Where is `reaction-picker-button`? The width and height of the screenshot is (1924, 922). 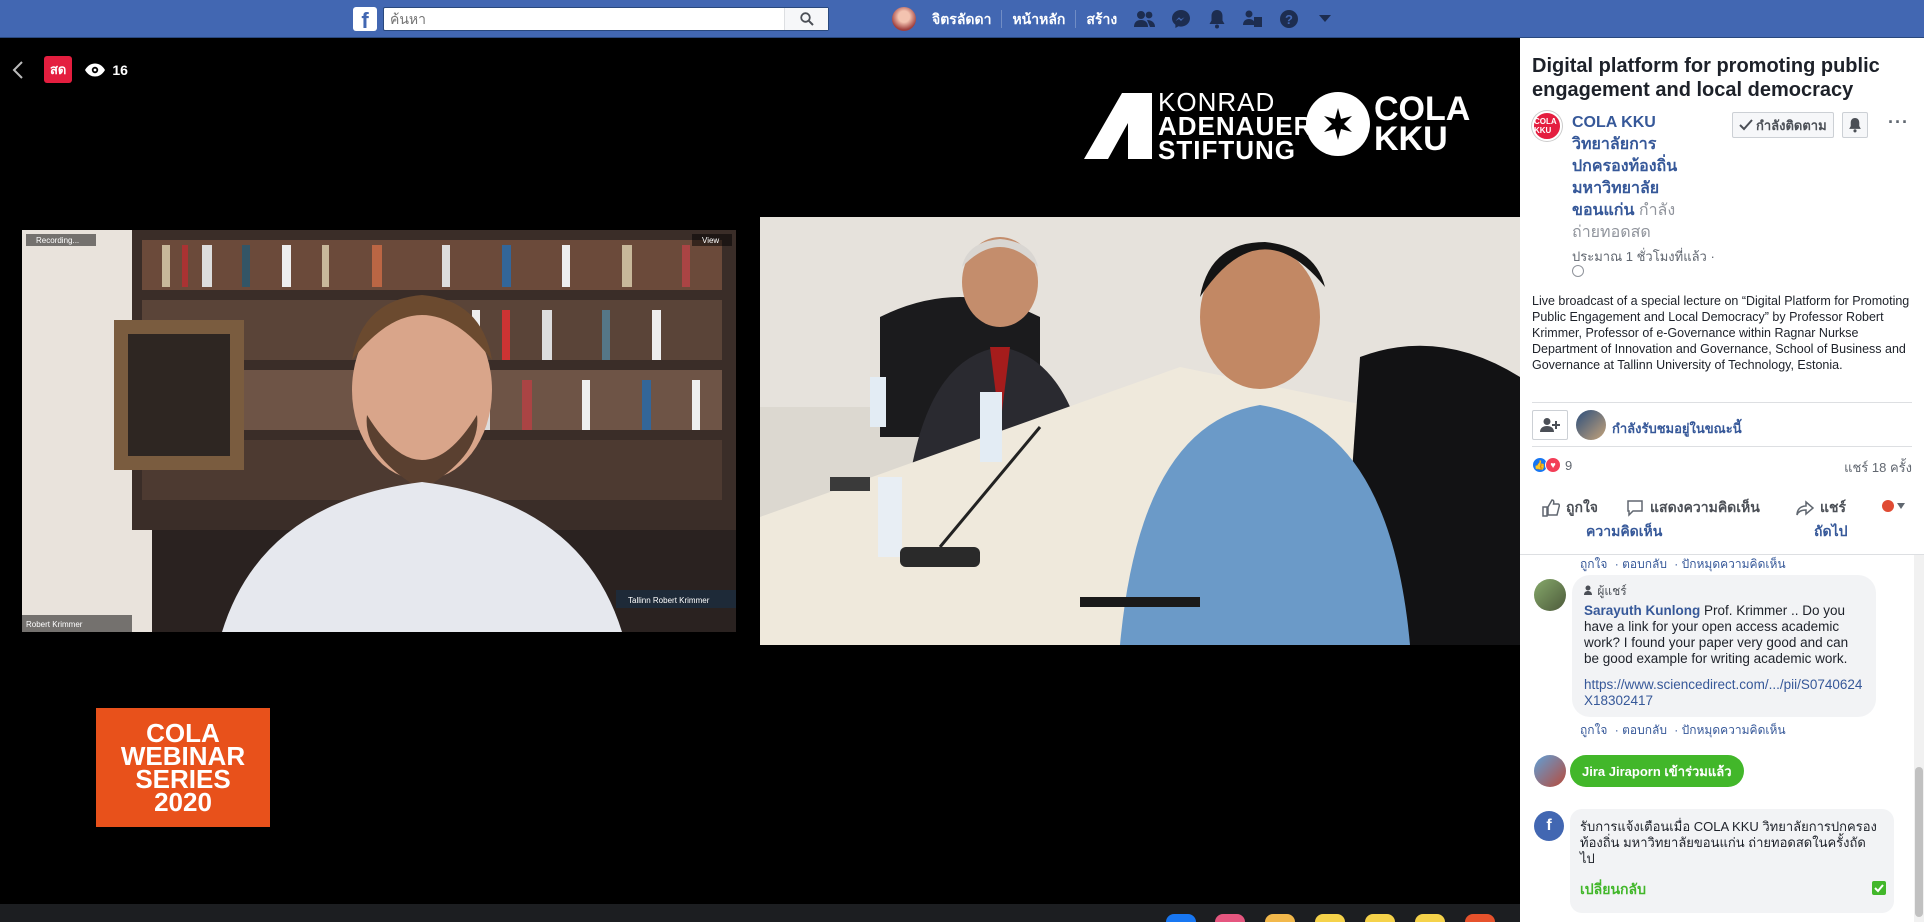 reaction-picker-button is located at coordinates (1897, 506).